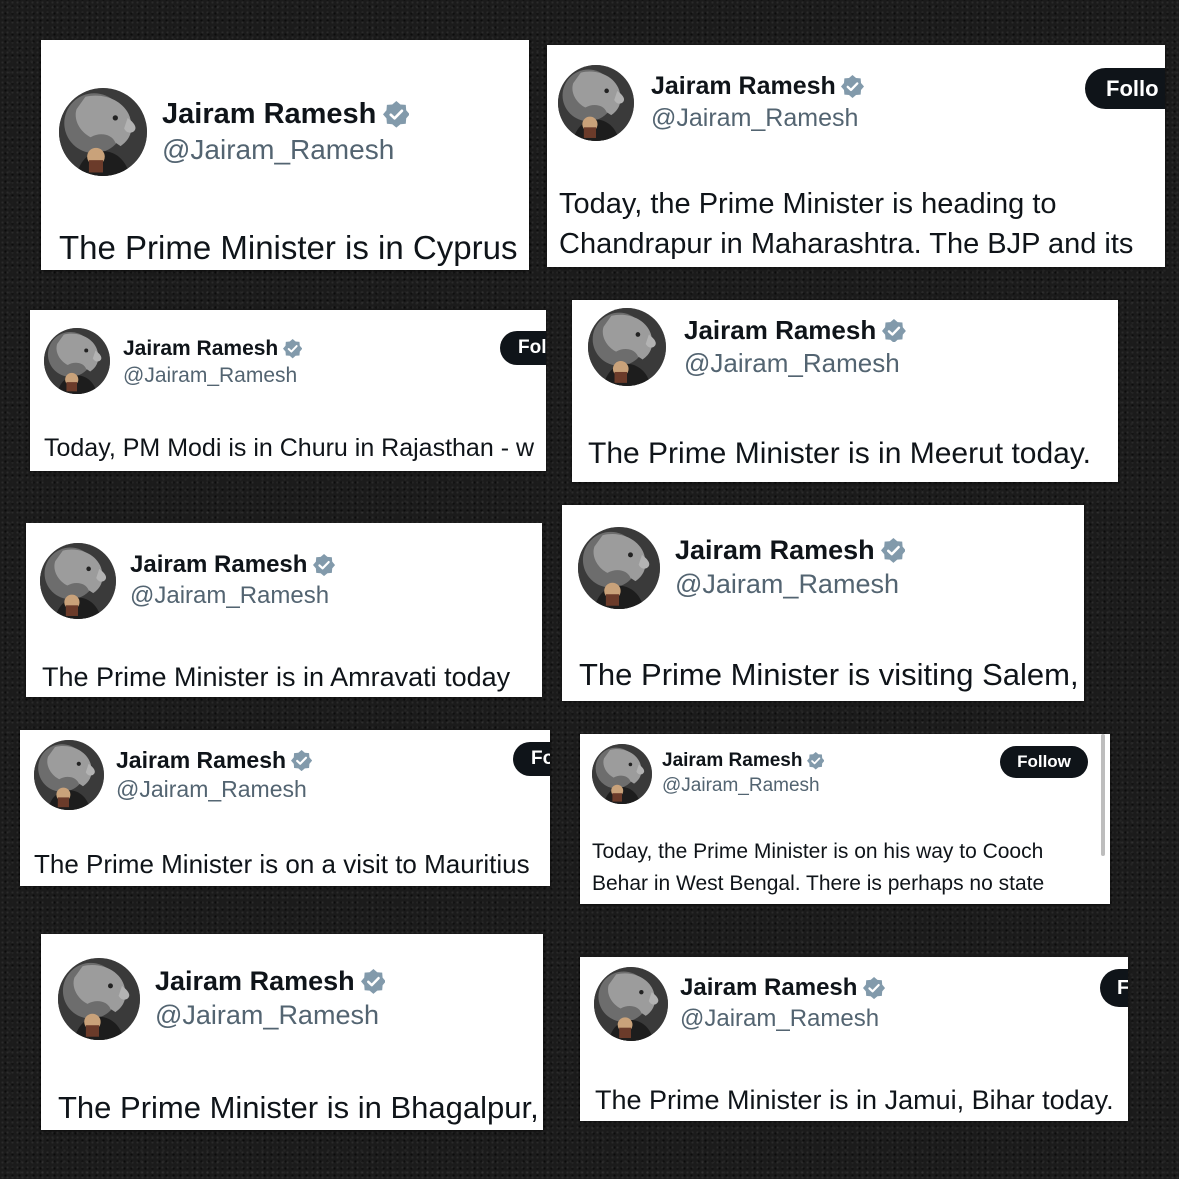  Describe the element at coordinates (523, 348) in the screenshot. I see `follow-button: Fol` at that location.